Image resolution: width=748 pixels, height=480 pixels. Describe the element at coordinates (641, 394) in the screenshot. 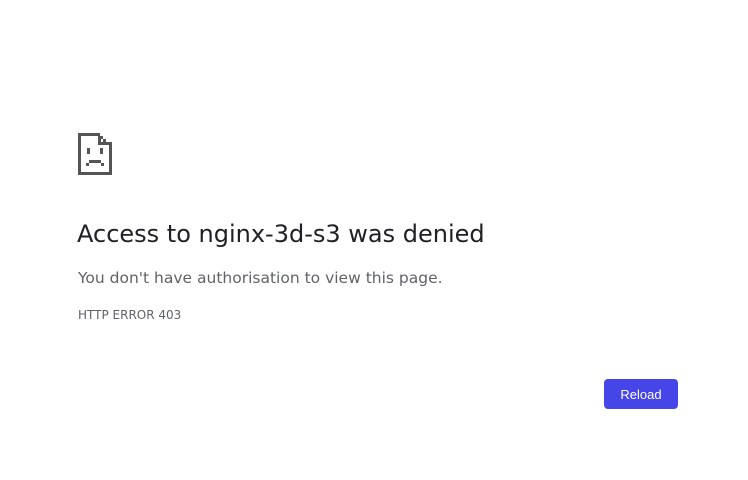

I see `reload-button: Reload` at that location.